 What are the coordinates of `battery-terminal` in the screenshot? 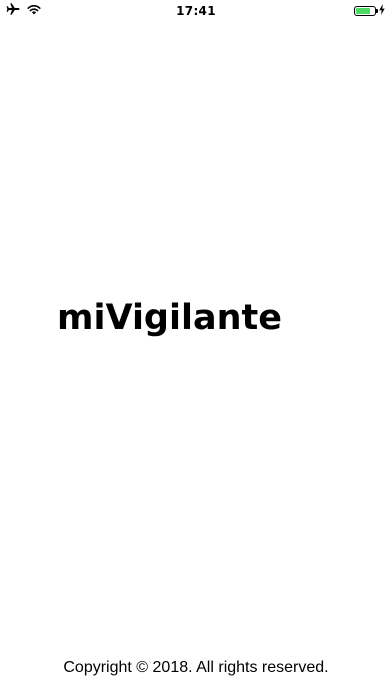 It's located at (377, 11).